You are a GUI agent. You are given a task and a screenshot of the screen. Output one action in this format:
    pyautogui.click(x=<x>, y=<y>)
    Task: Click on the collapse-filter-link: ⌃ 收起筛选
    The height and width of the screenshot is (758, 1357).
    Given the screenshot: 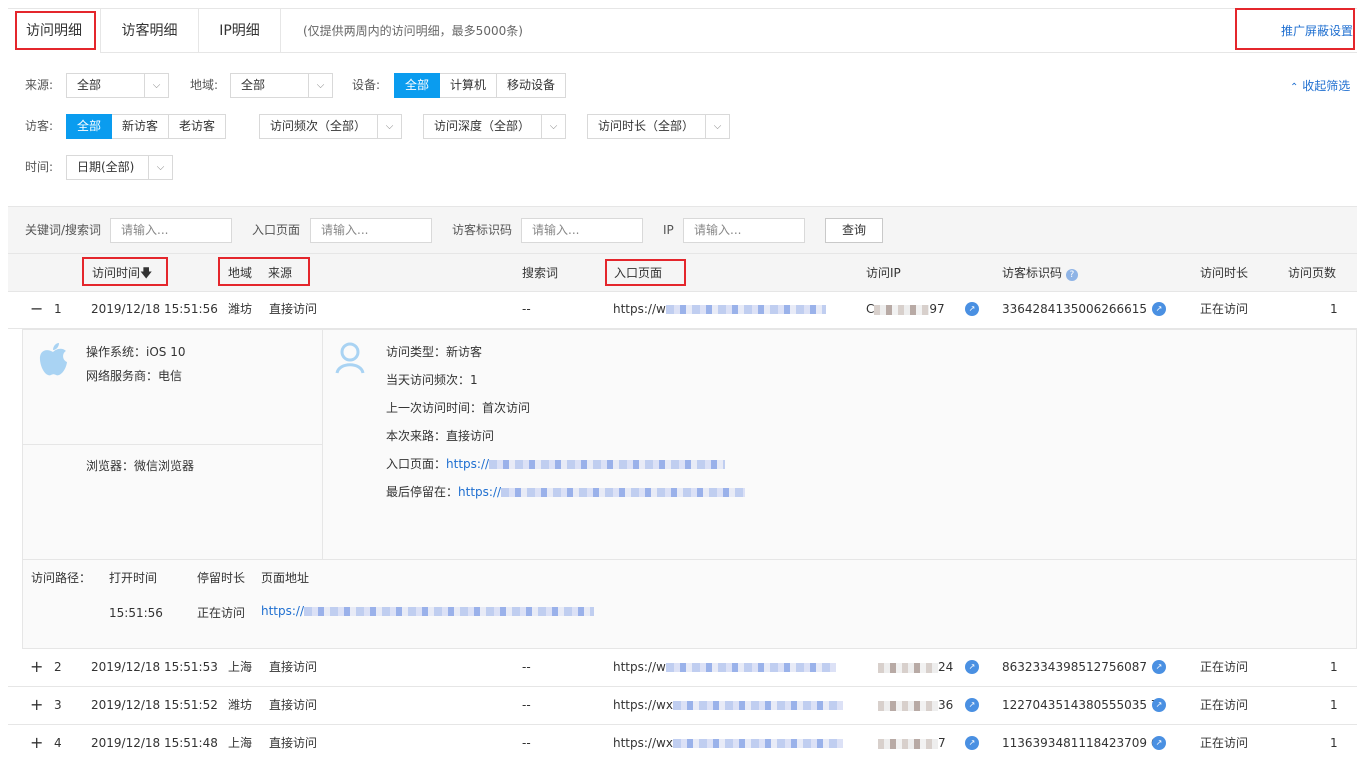 What is the action you would take?
    pyautogui.click(x=1320, y=85)
    